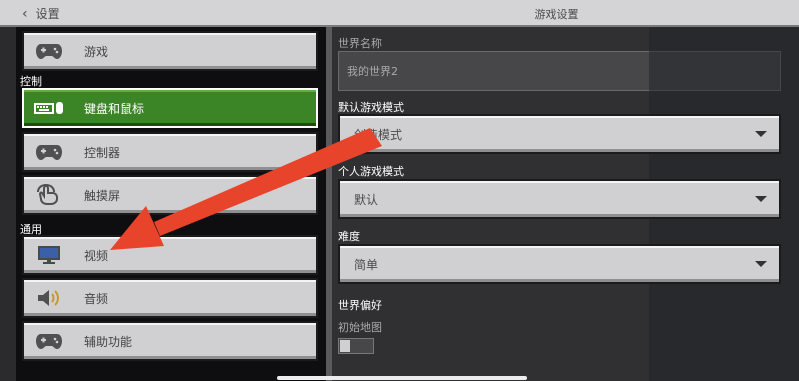 This screenshot has height=381, width=799. What do you see at coordinates (170, 108) in the screenshot?
I see `sidebar-item-keyboard-mouse: 键盘和鼠标` at bounding box center [170, 108].